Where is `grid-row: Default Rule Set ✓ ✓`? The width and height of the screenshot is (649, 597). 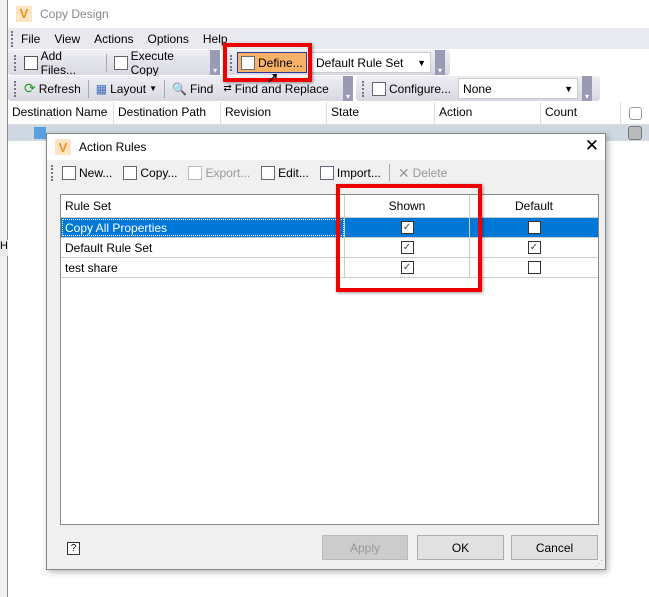 grid-row: Default Rule Set ✓ ✓ is located at coordinates (329, 248).